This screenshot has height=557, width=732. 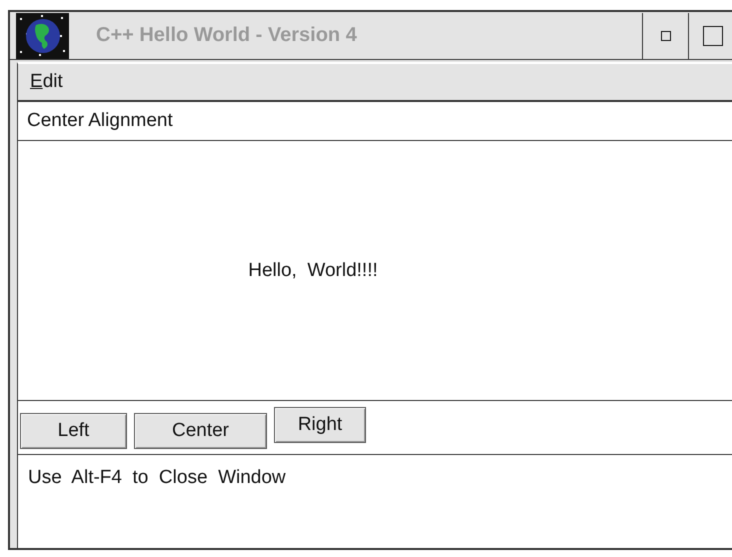 What do you see at coordinates (200, 431) in the screenshot?
I see `alignment-button: Center` at bounding box center [200, 431].